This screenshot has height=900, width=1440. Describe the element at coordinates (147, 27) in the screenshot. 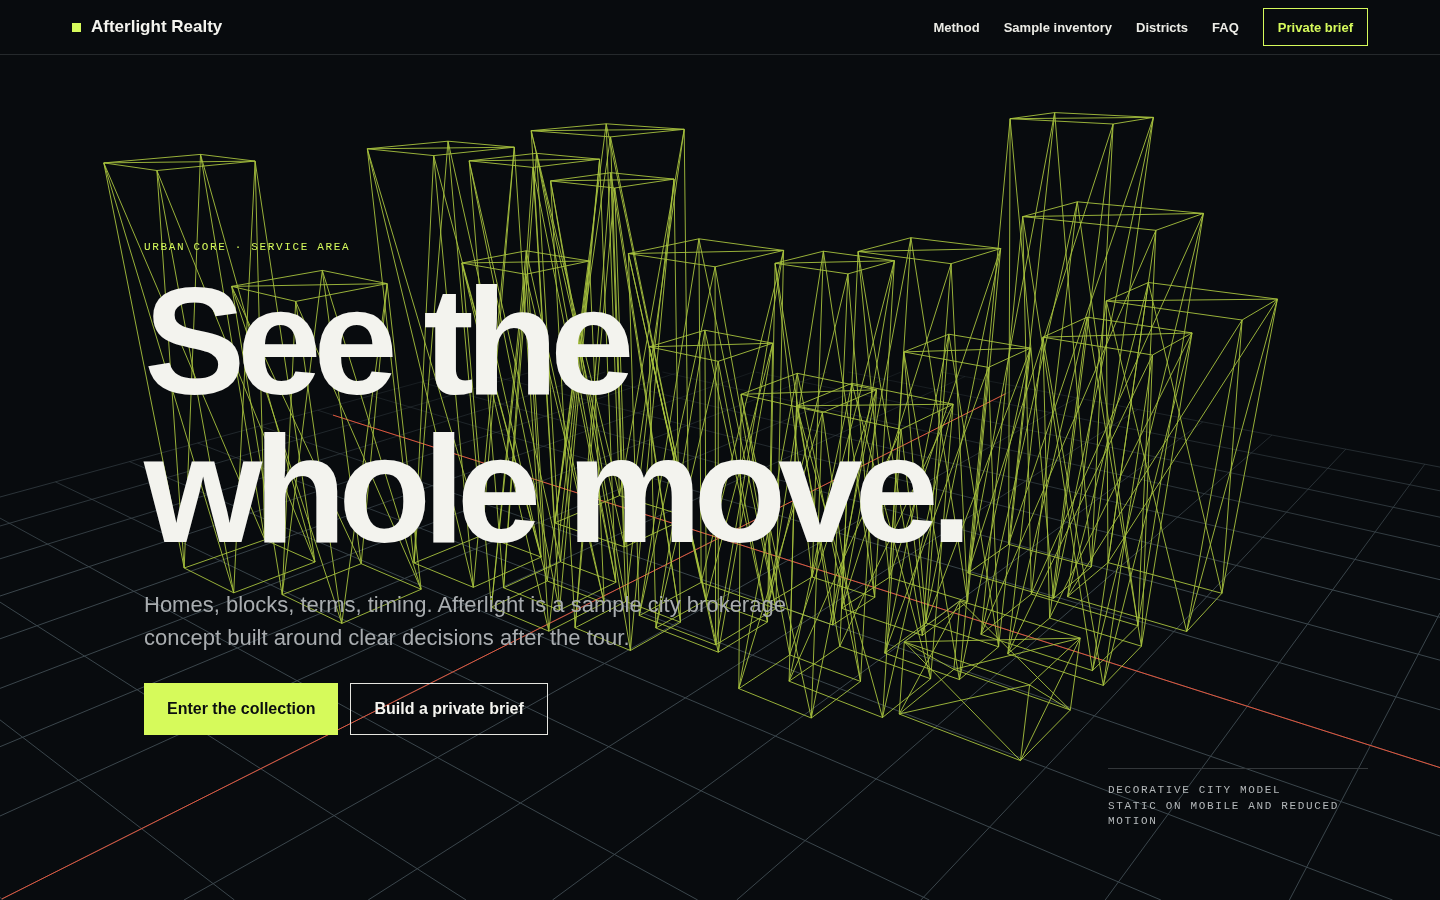

I see `brand-link: Afterlight Realty` at that location.